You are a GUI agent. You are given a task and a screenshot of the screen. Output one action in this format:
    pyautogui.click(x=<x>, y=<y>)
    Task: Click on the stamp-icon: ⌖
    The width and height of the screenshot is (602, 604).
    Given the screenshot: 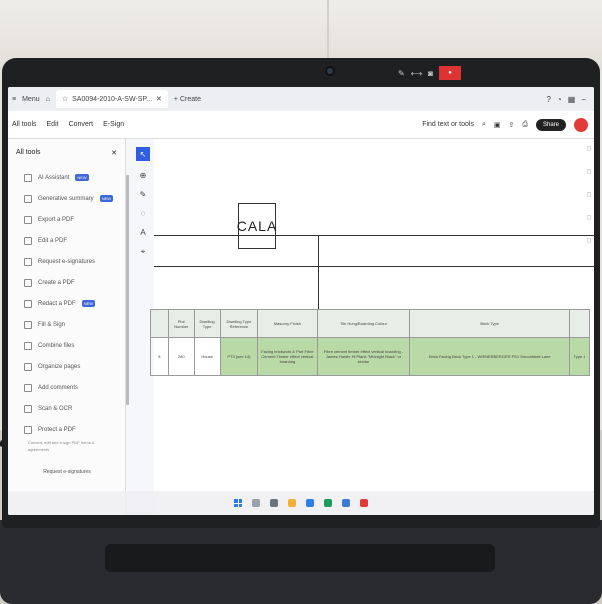 What is the action you would take?
    pyautogui.click(x=143, y=252)
    